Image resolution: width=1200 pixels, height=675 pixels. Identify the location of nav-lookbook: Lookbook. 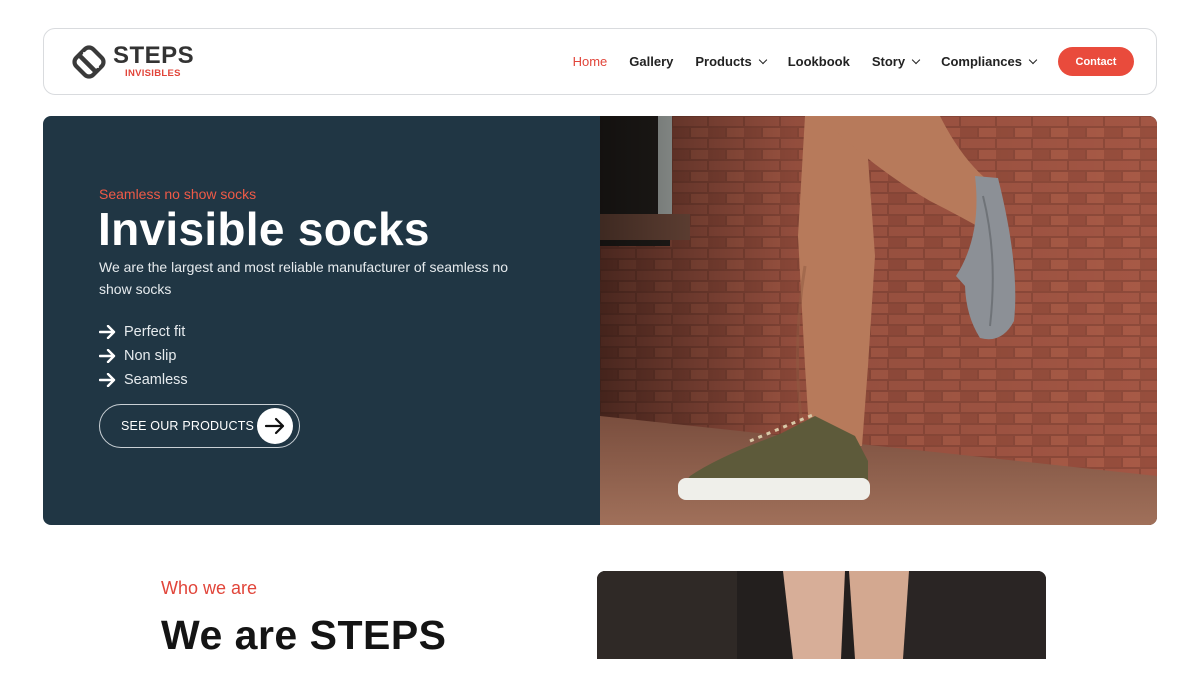
(819, 61).